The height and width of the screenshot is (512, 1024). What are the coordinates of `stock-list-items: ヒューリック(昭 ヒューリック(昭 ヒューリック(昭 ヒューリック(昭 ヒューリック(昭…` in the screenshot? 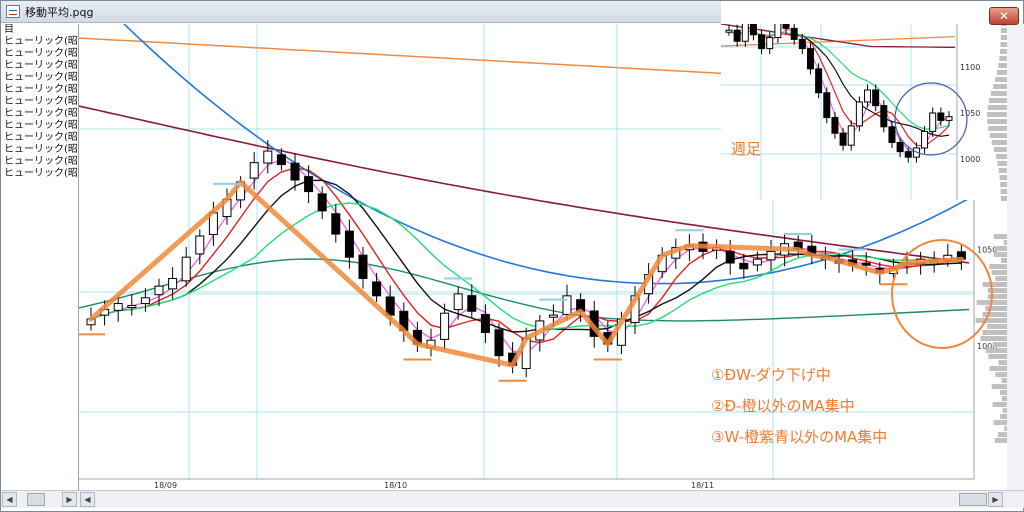 It's located at (39, 108).